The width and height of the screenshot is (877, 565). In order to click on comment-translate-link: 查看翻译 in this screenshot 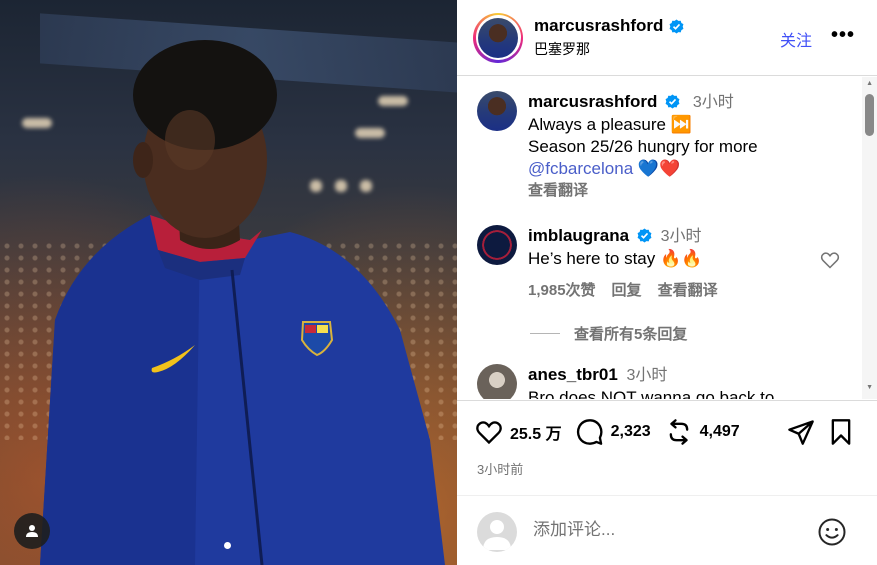, I will do `click(688, 291)`.